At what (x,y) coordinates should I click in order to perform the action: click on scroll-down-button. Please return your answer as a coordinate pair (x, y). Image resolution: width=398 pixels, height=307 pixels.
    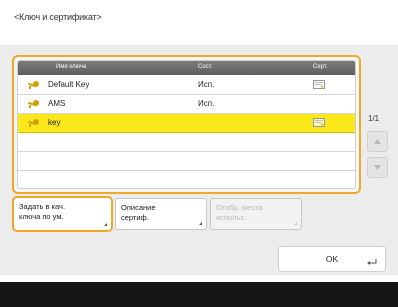
    Looking at the image, I should click on (377, 167).